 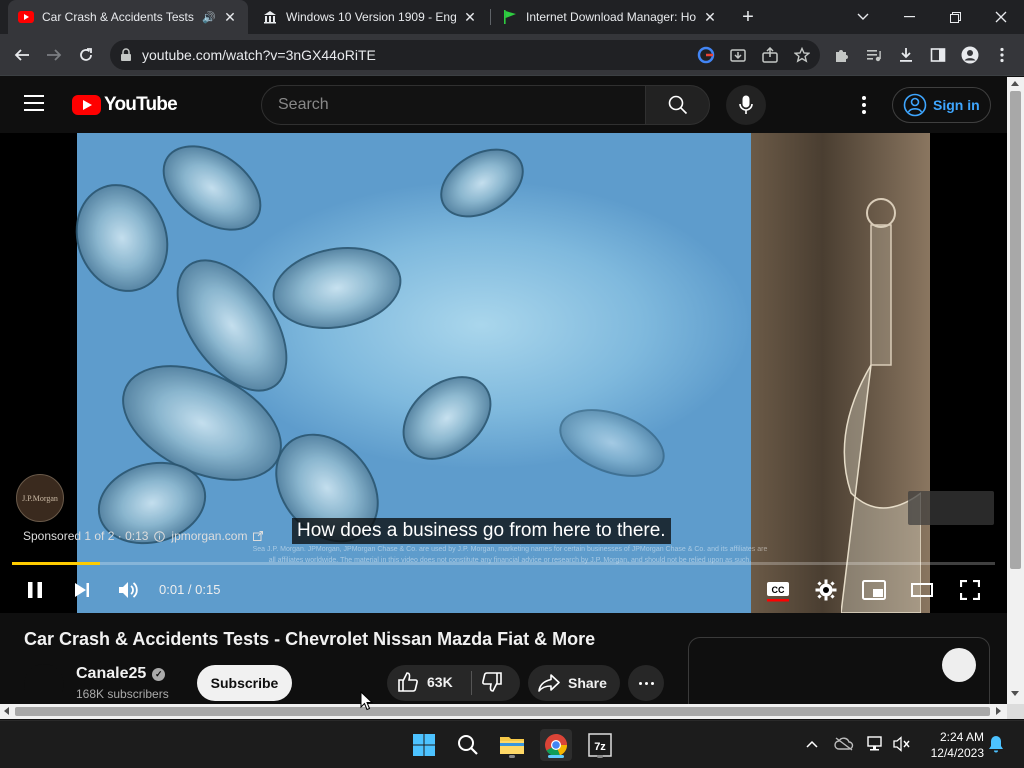 I want to click on more-actions-button, so click(x=646, y=683).